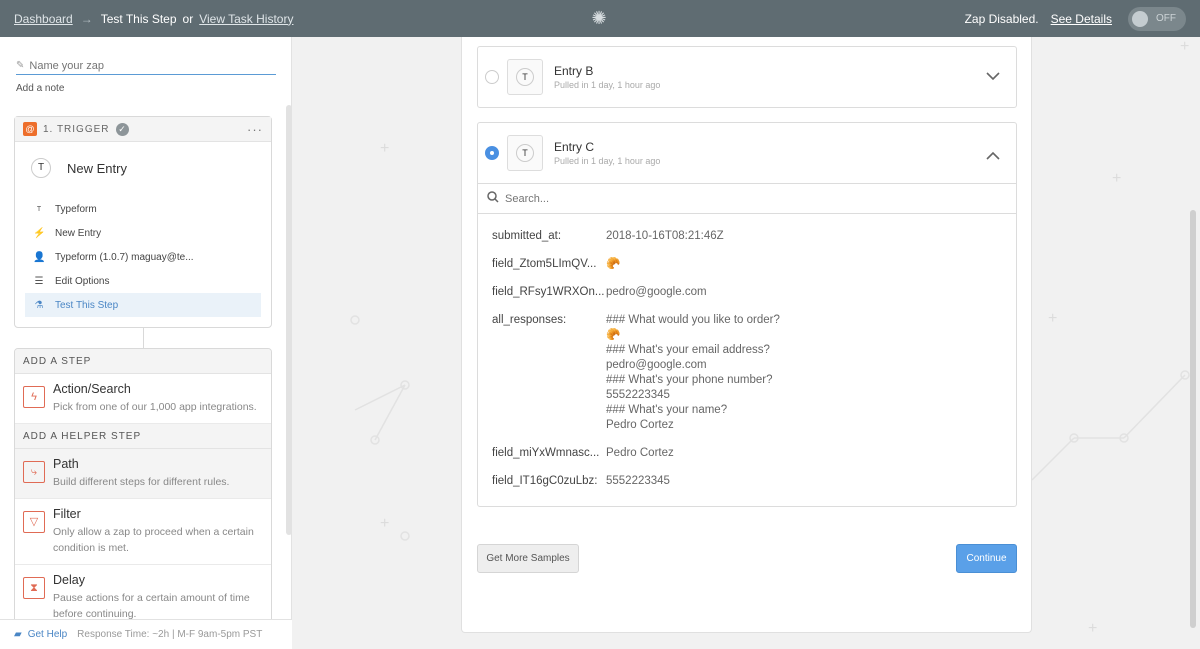 The width and height of the screenshot is (1200, 649). Describe the element at coordinates (1081, 19) in the screenshot. I see `see-details-link: See Details` at that location.